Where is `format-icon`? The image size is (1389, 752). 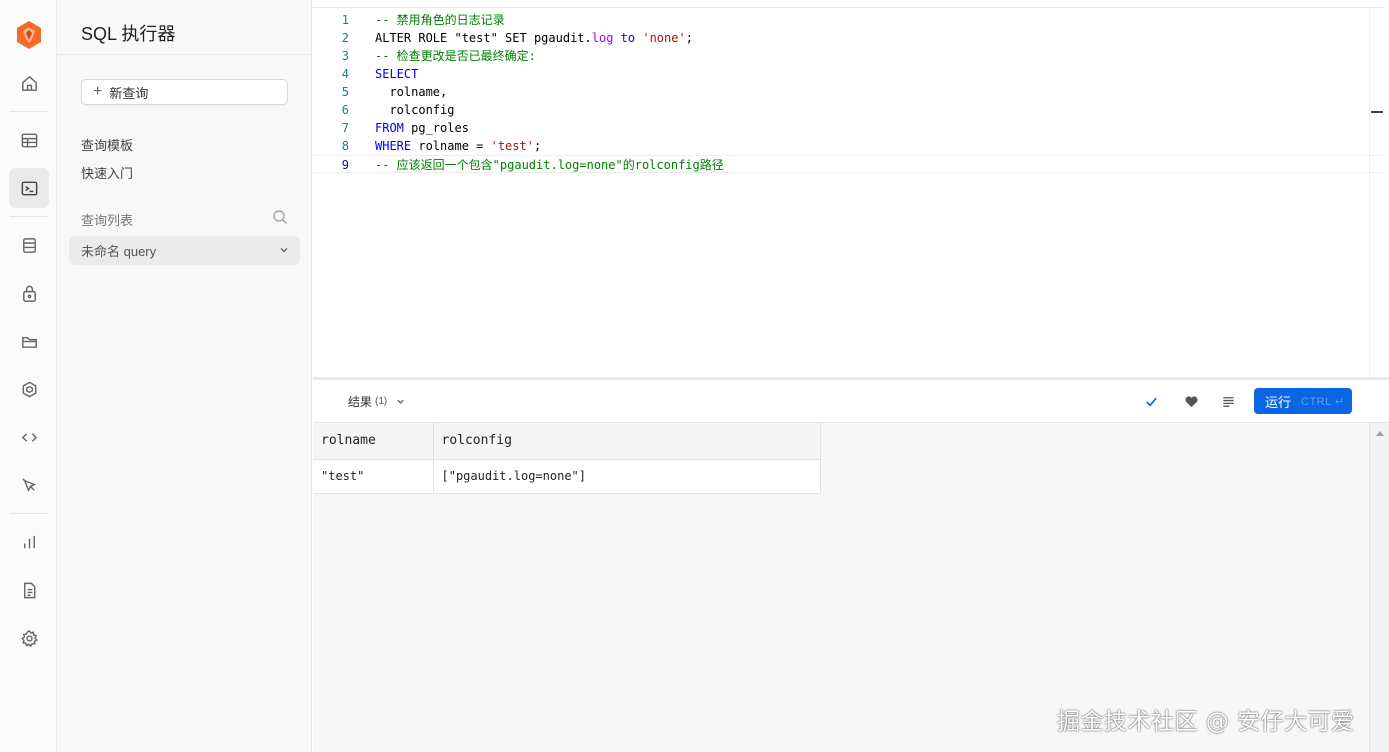
format-icon is located at coordinates (1228, 401).